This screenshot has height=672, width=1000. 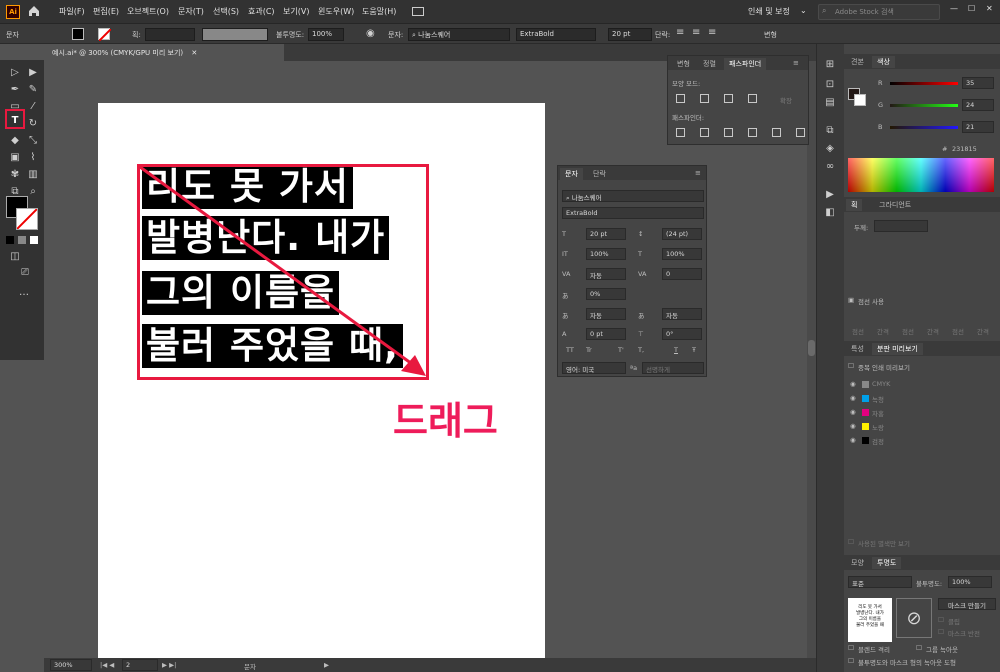 I want to click on knockout-group-checkbox: ☐, so click(x=919, y=648).